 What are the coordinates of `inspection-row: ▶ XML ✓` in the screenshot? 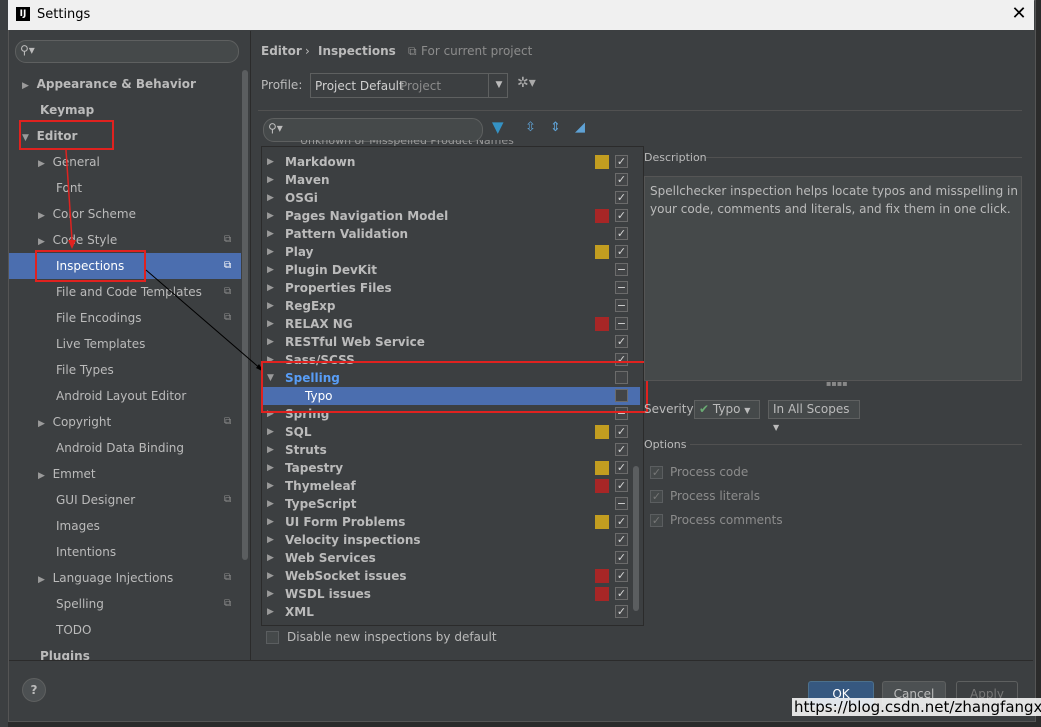 It's located at (451, 612).